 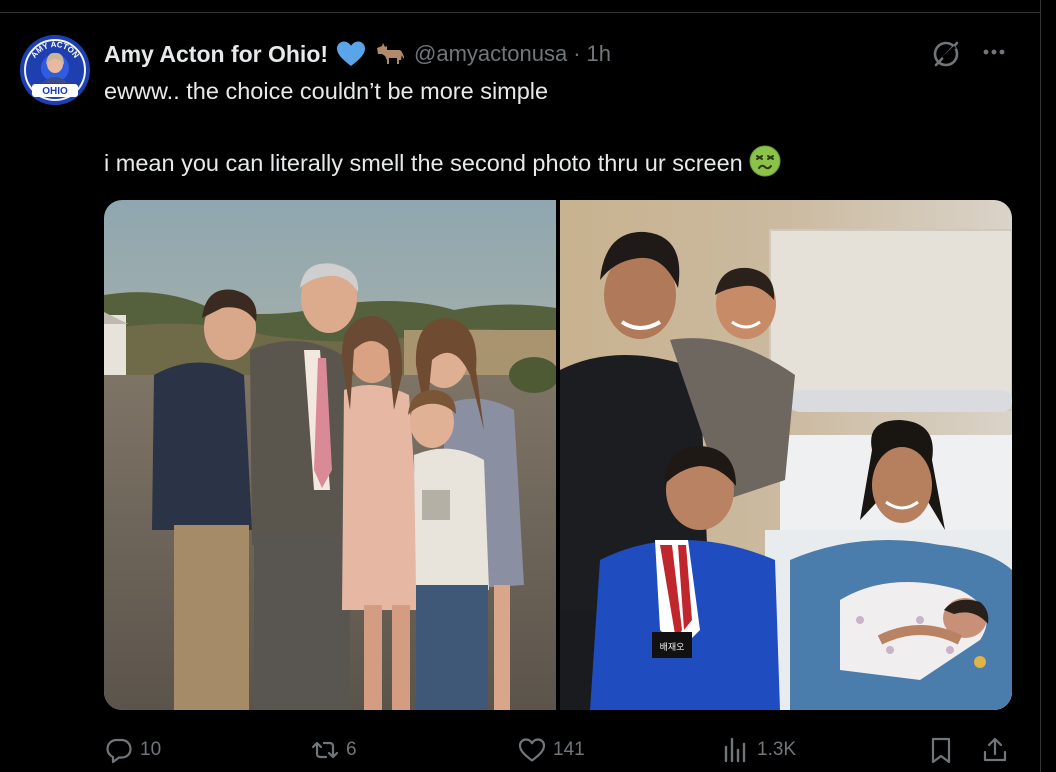 I want to click on reply-button: 10, so click(x=132, y=750).